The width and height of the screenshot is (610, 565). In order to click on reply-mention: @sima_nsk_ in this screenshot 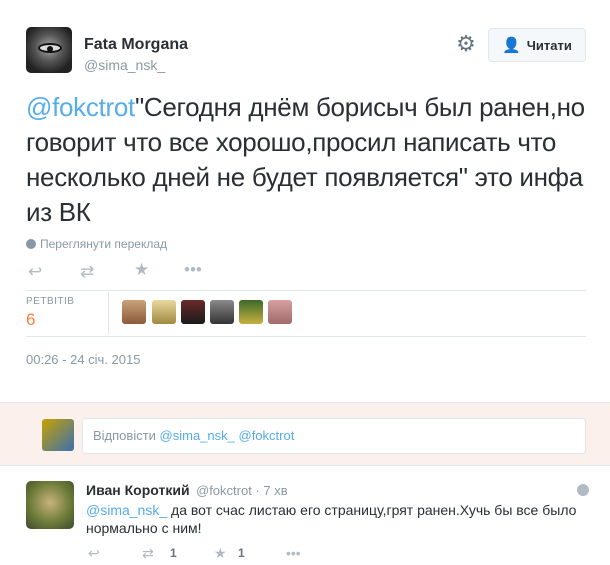, I will do `click(126, 510)`.